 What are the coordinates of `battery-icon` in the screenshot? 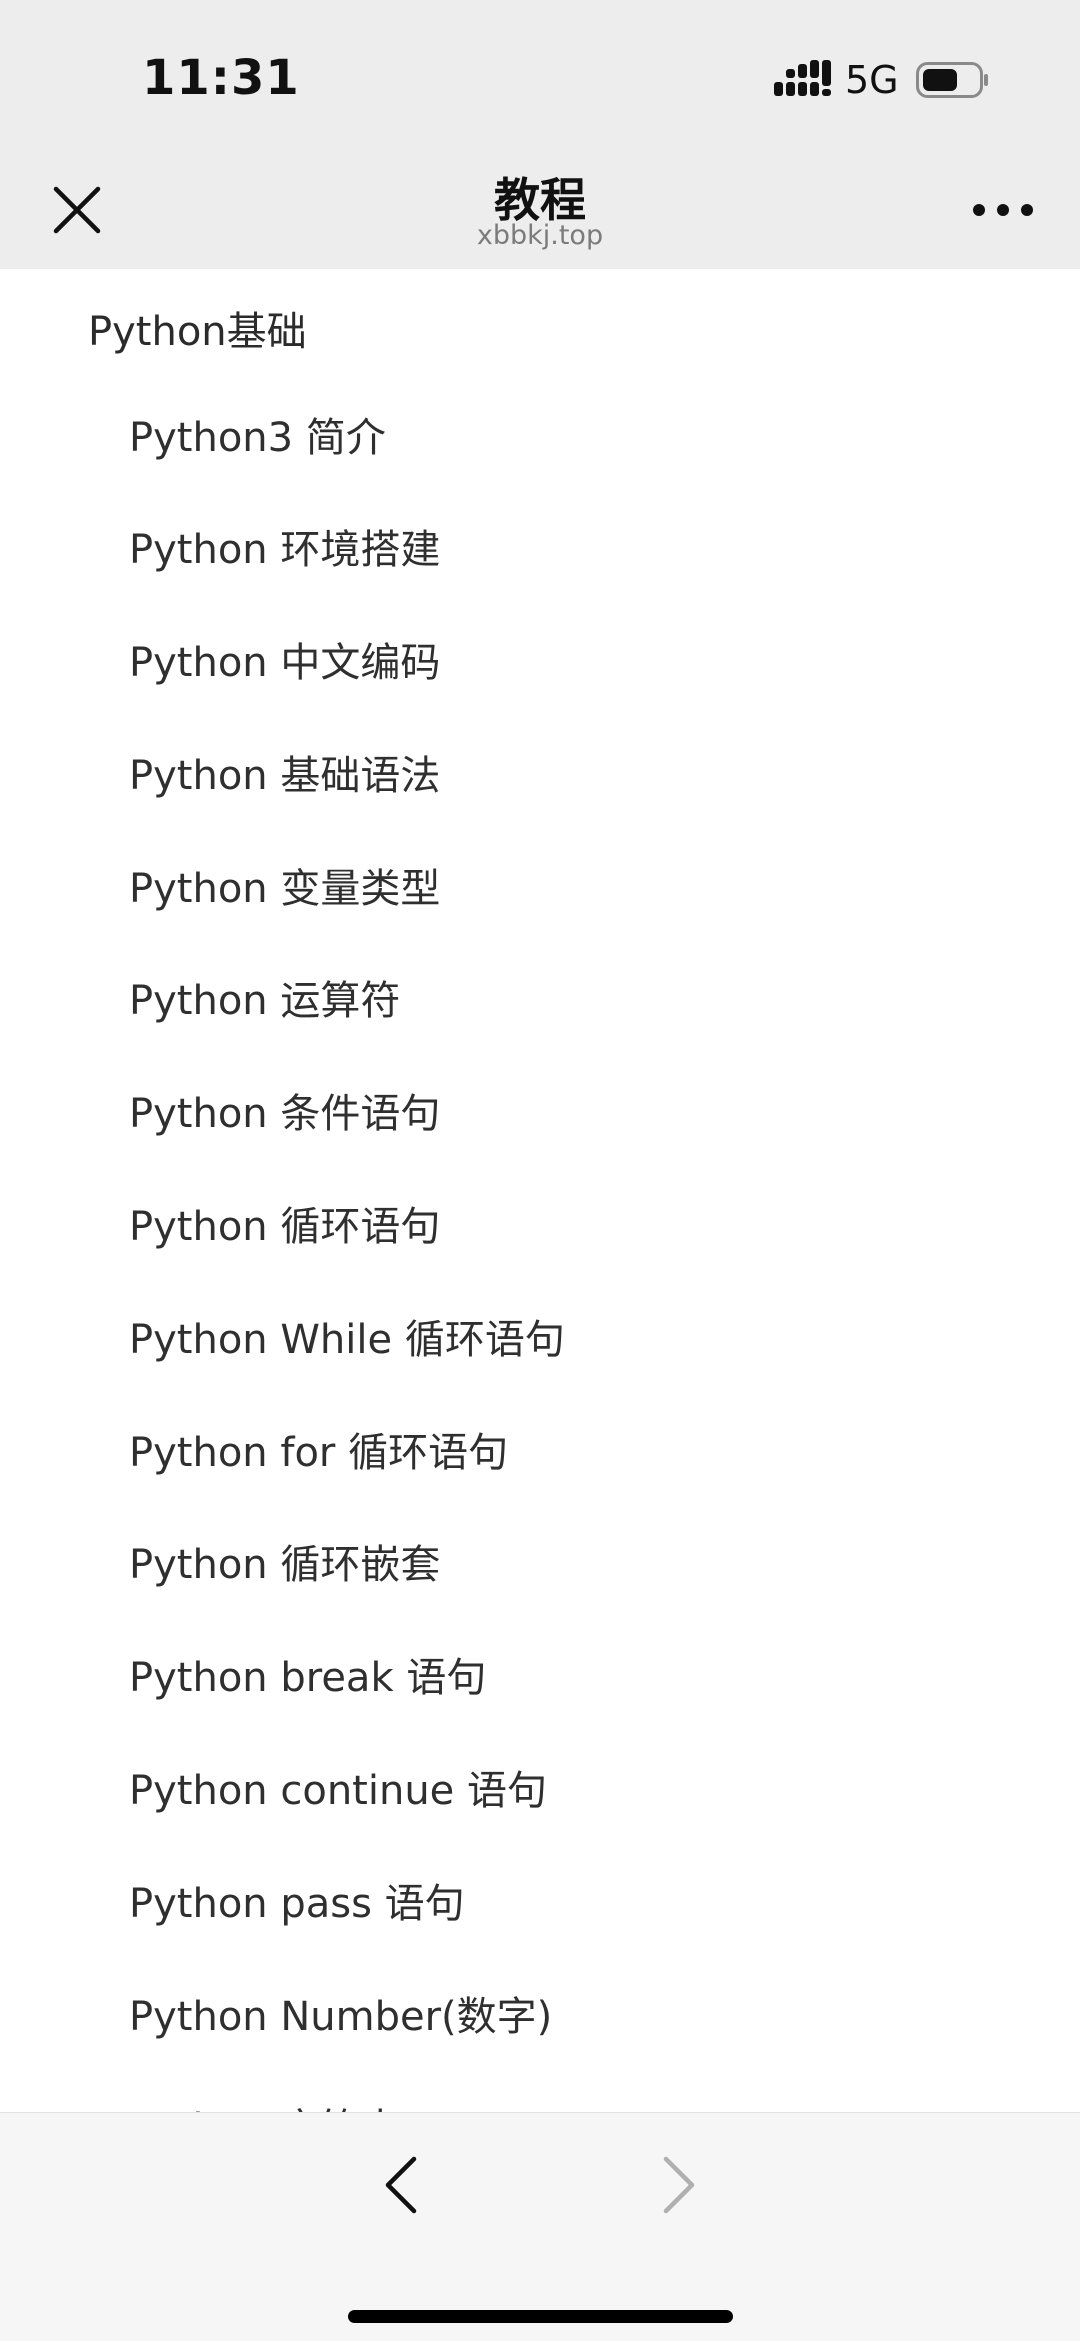 It's located at (952, 80).